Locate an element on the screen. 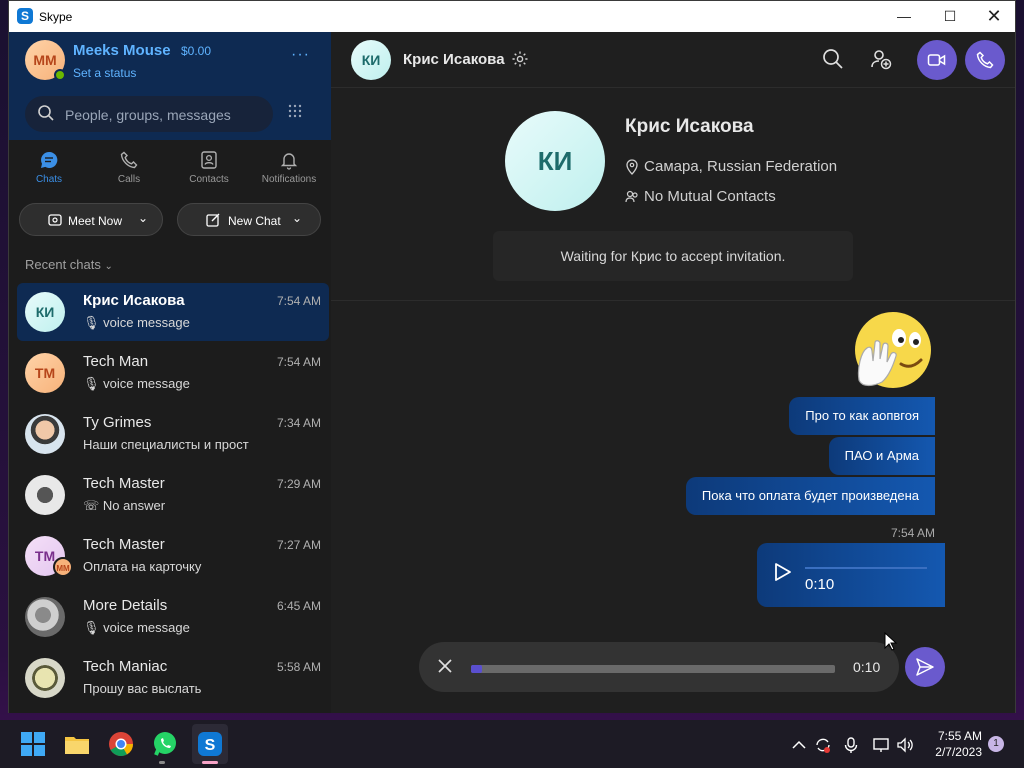 This screenshot has height=768, width=1024. file-explorer-icon is located at coordinates (77, 744).